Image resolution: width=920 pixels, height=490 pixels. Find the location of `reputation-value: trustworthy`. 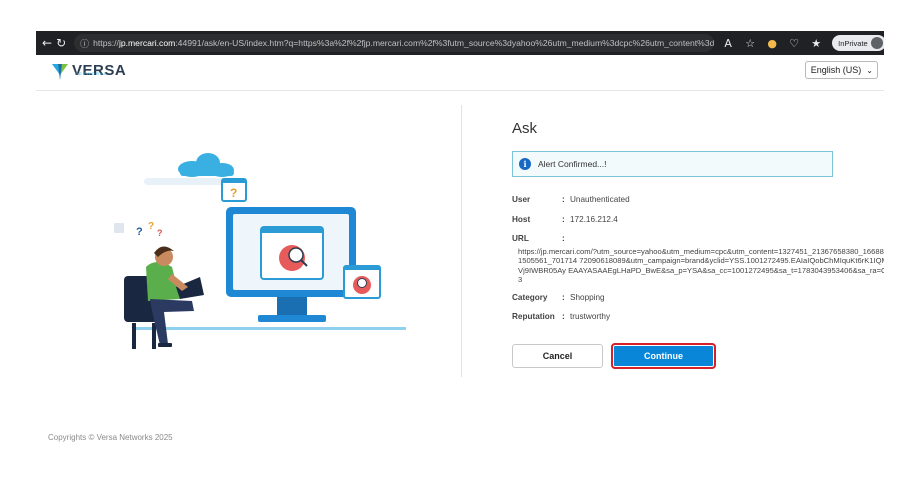

reputation-value: trustworthy is located at coordinates (590, 316).